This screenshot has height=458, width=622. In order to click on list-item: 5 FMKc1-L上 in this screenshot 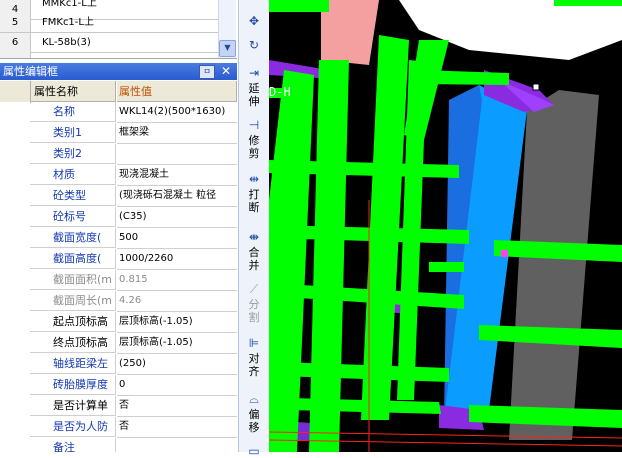, I will do `click(109, 23)`.